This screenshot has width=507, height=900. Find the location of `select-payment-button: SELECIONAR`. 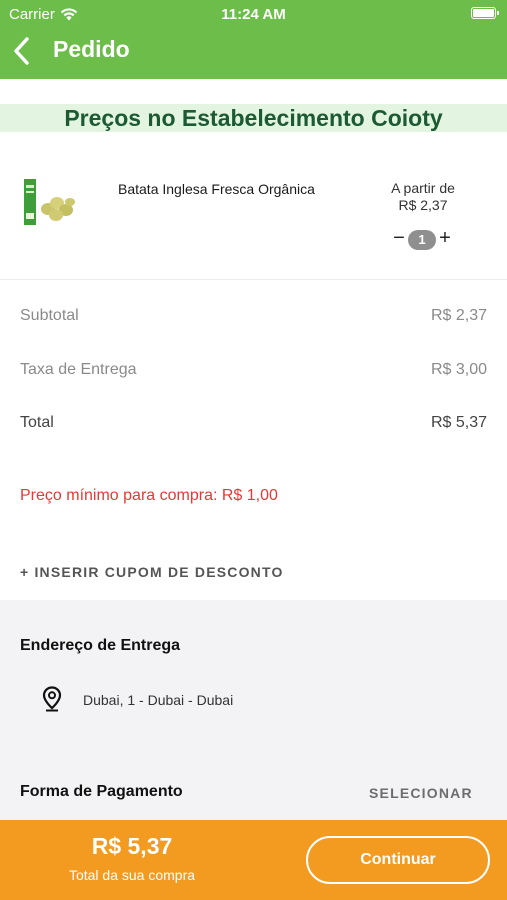

select-payment-button: SELECIONAR is located at coordinates (421, 793).